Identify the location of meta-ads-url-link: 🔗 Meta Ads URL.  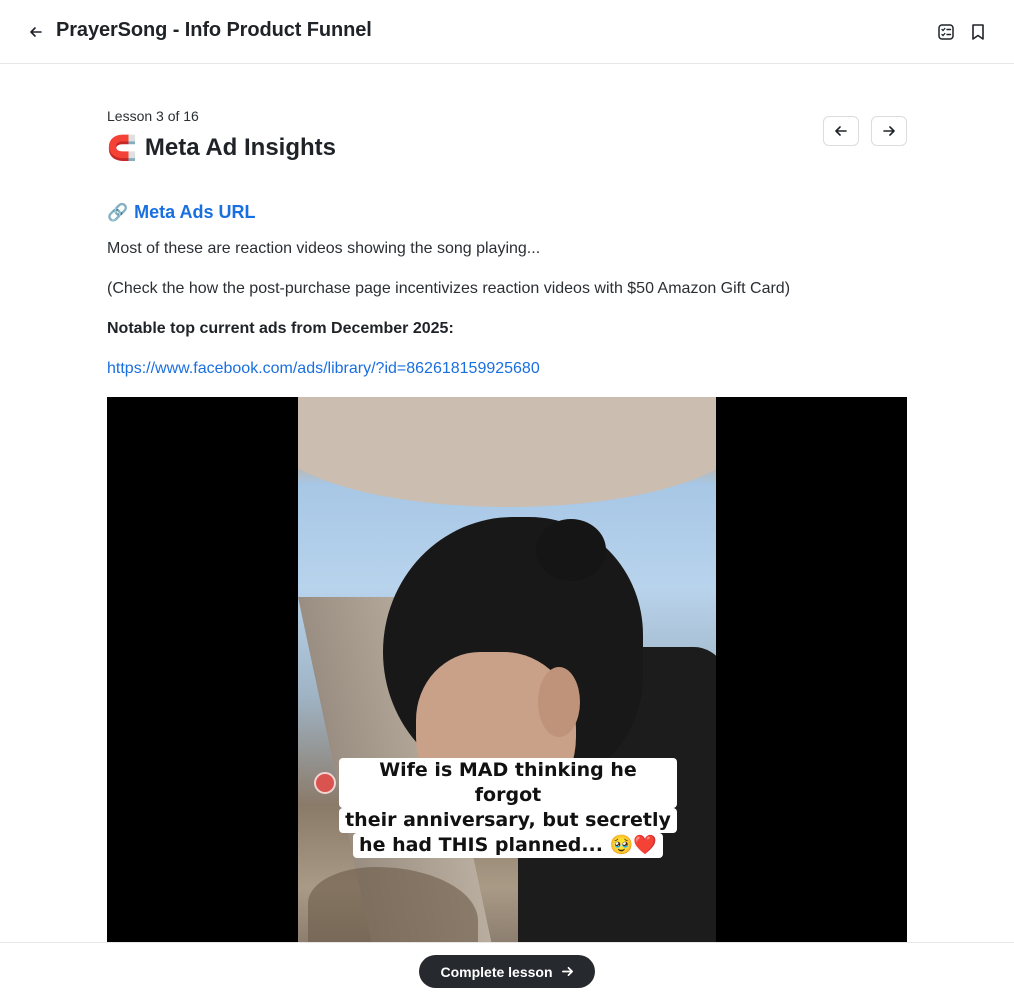
(181, 212).